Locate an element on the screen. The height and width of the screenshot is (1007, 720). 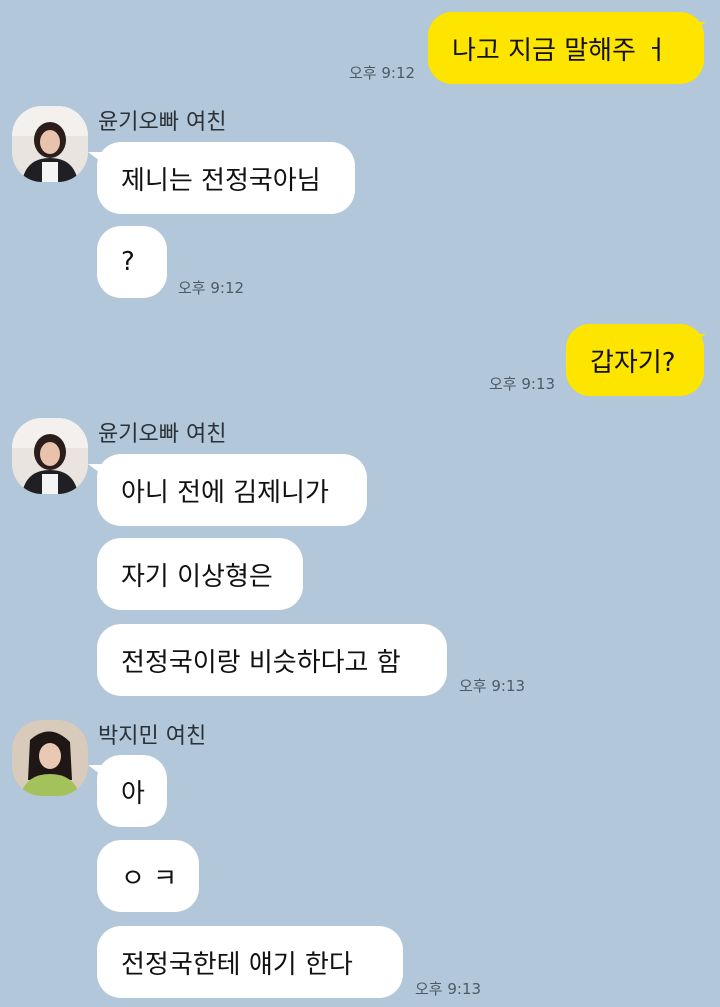
incoming-message-bubble: 자기 이상형은 is located at coordinates (200, 574).